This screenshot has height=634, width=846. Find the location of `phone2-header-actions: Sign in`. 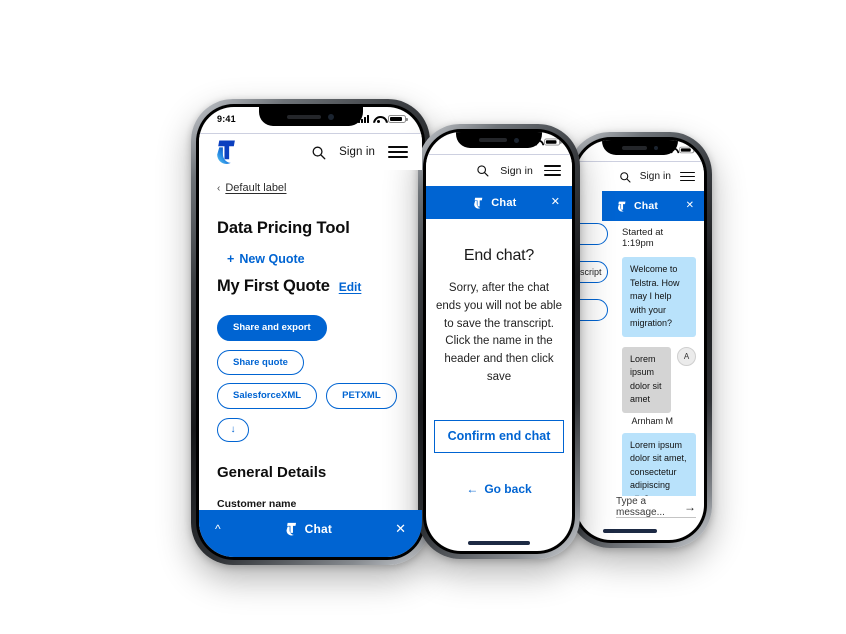

phone2-header-actions: Sign in is located at coordinates (518, 170).